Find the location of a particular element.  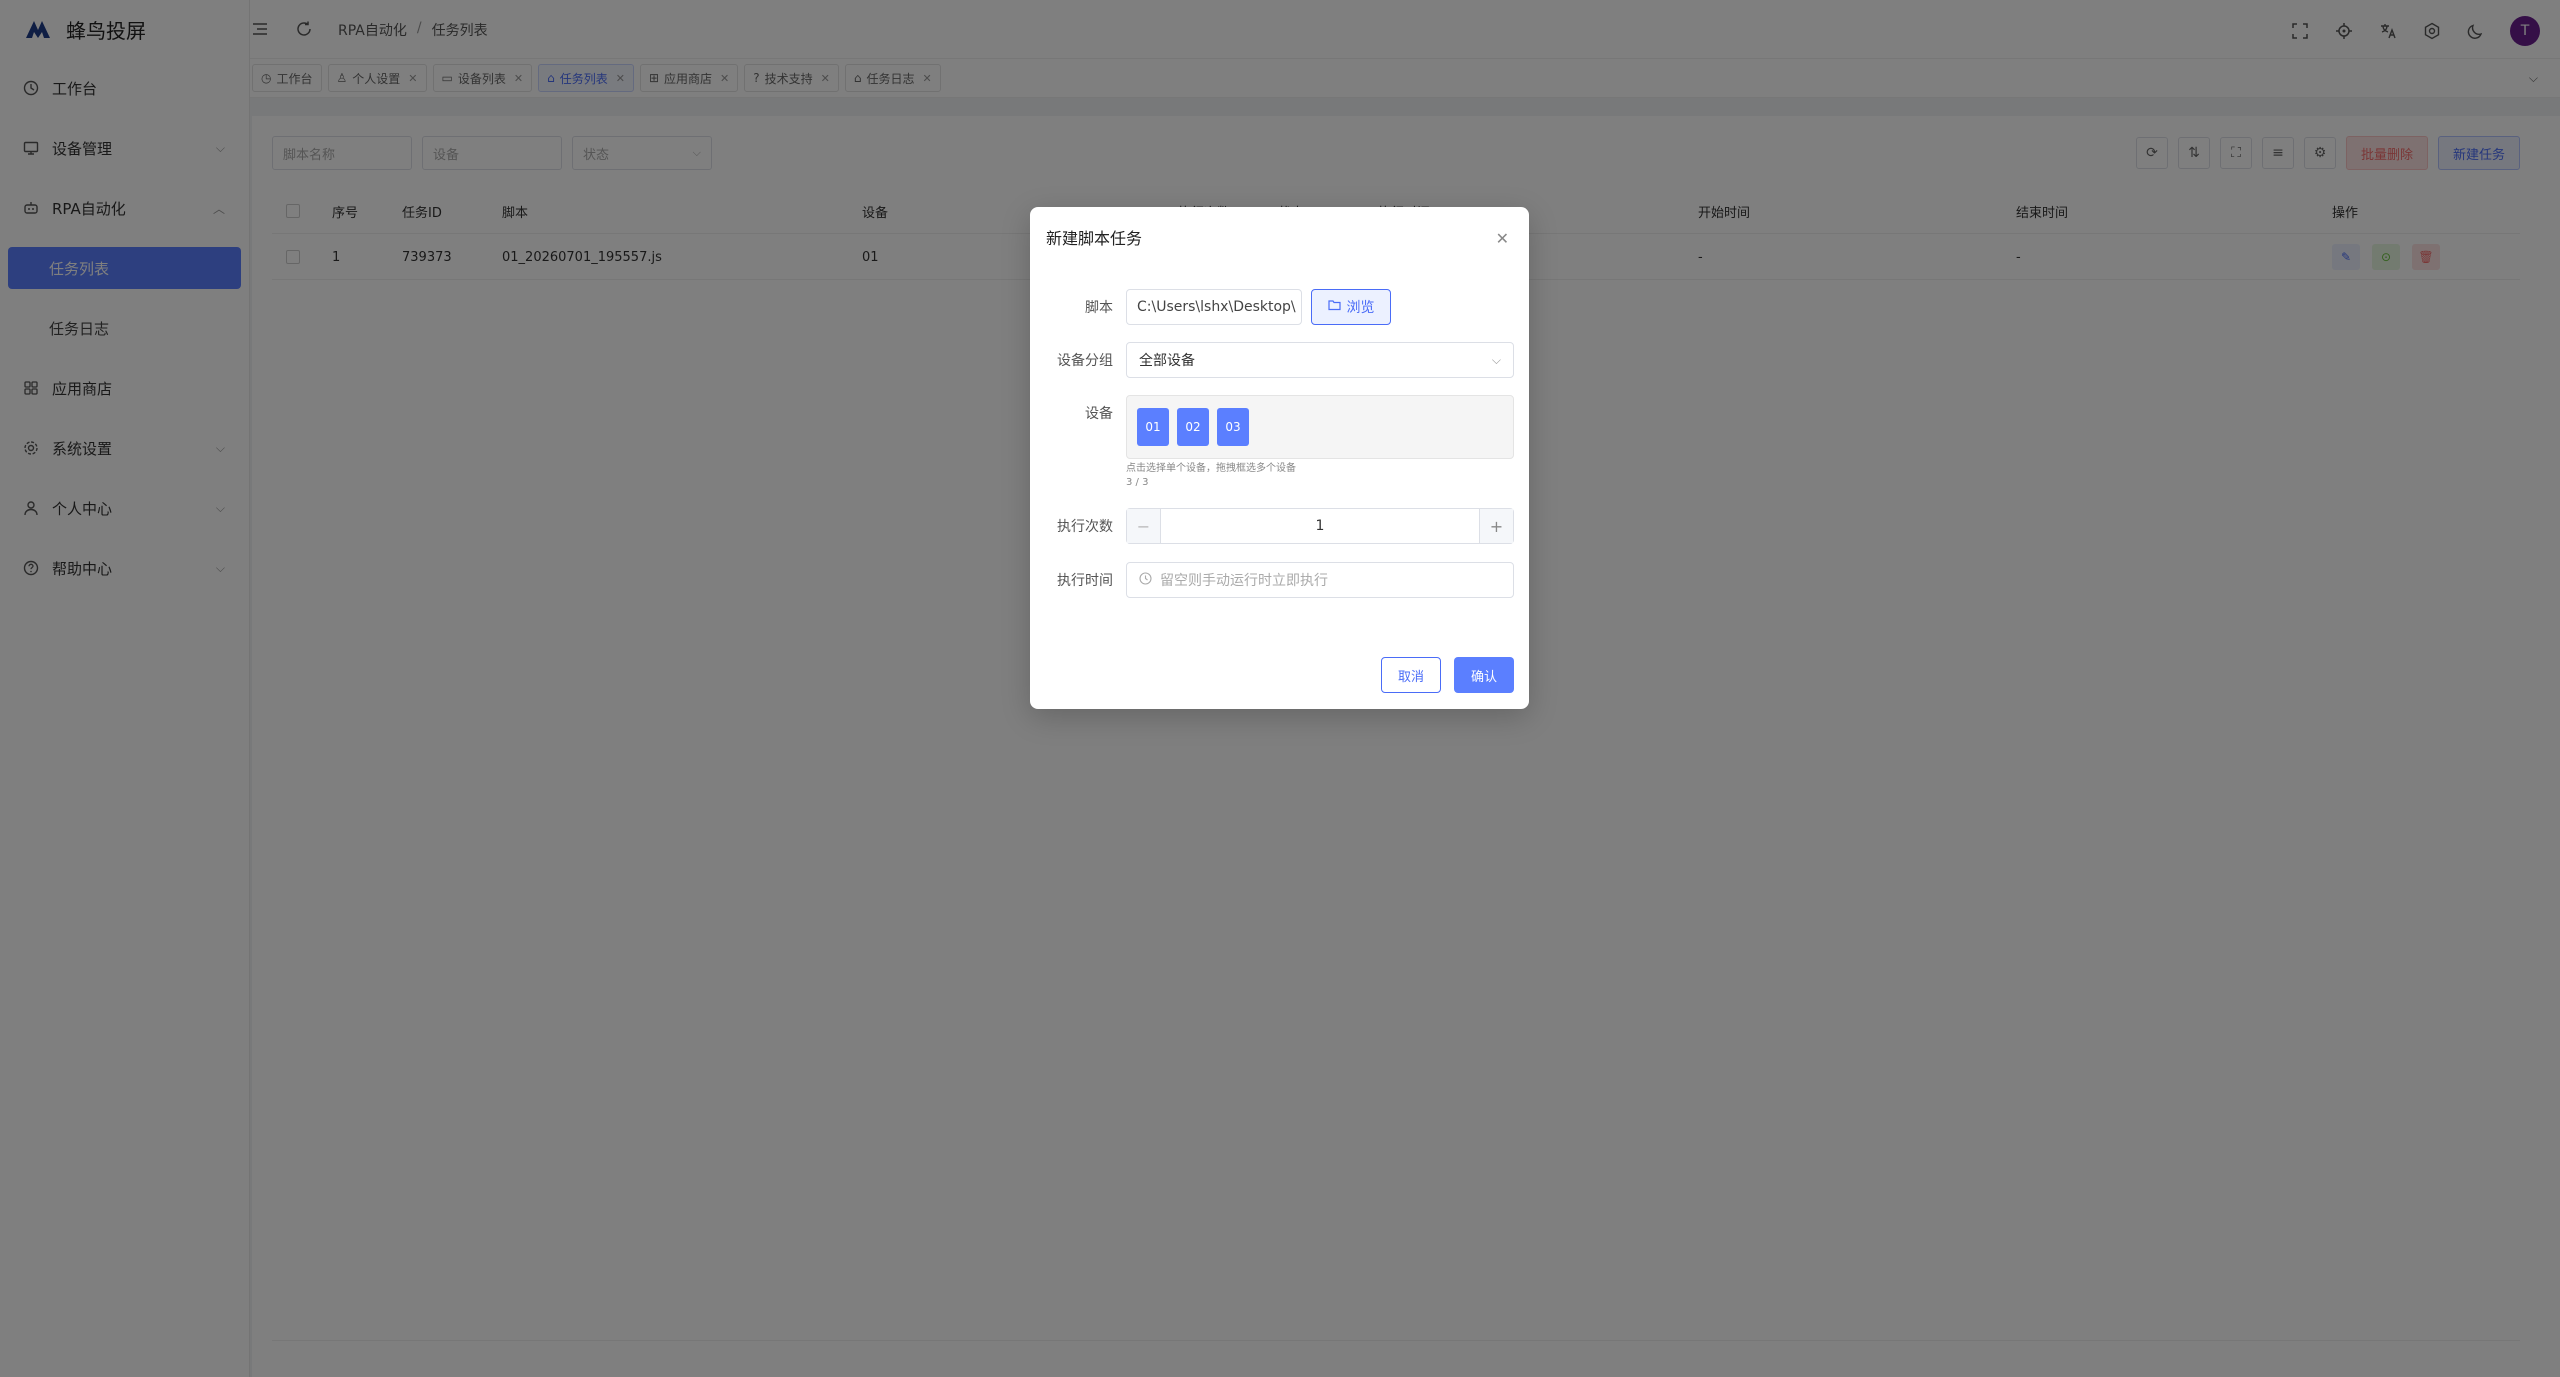

device-chip: 01 is located at coordinates (1153, 427).